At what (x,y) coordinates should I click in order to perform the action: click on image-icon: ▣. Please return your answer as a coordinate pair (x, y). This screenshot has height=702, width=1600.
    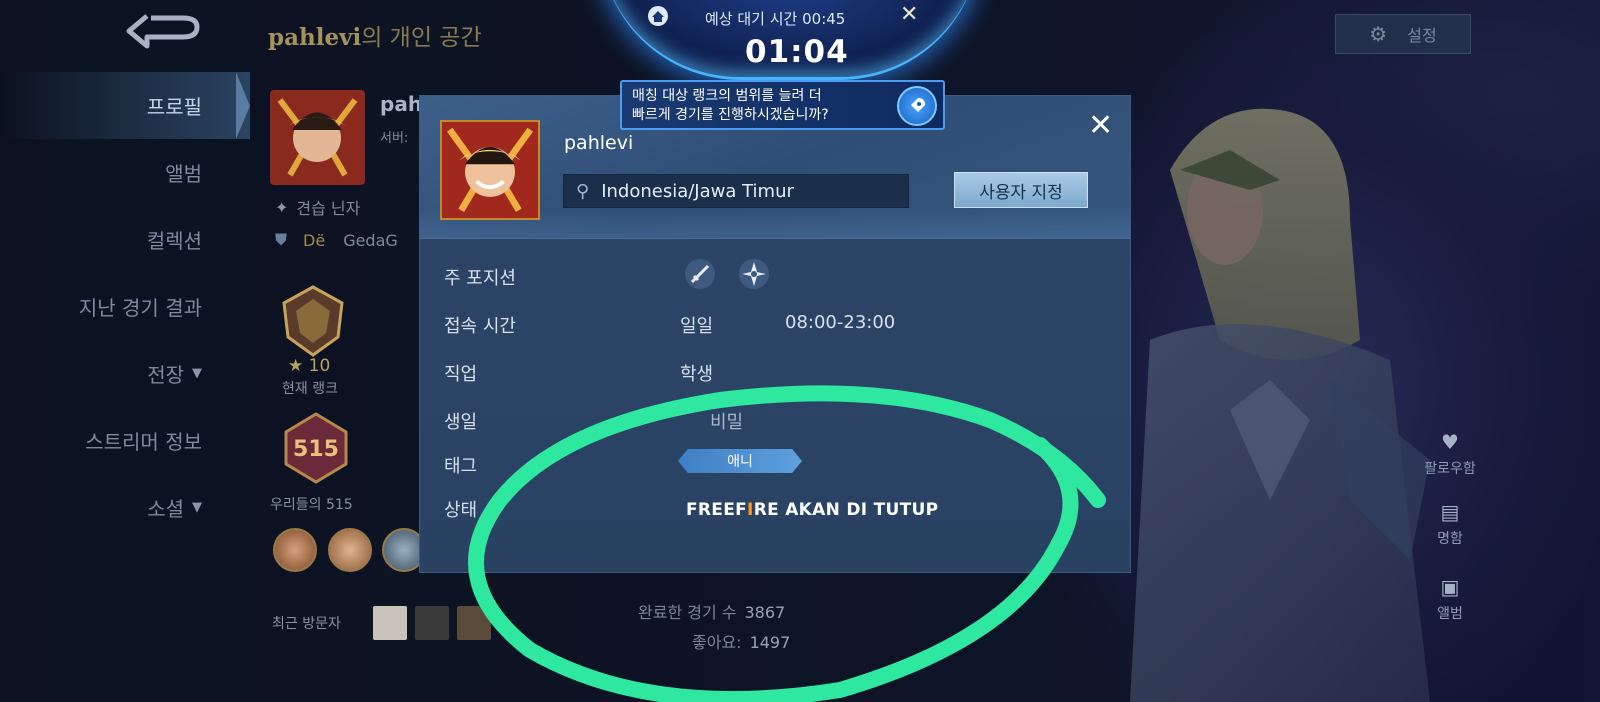
    Looking at the image, I should click on (1450, 587).